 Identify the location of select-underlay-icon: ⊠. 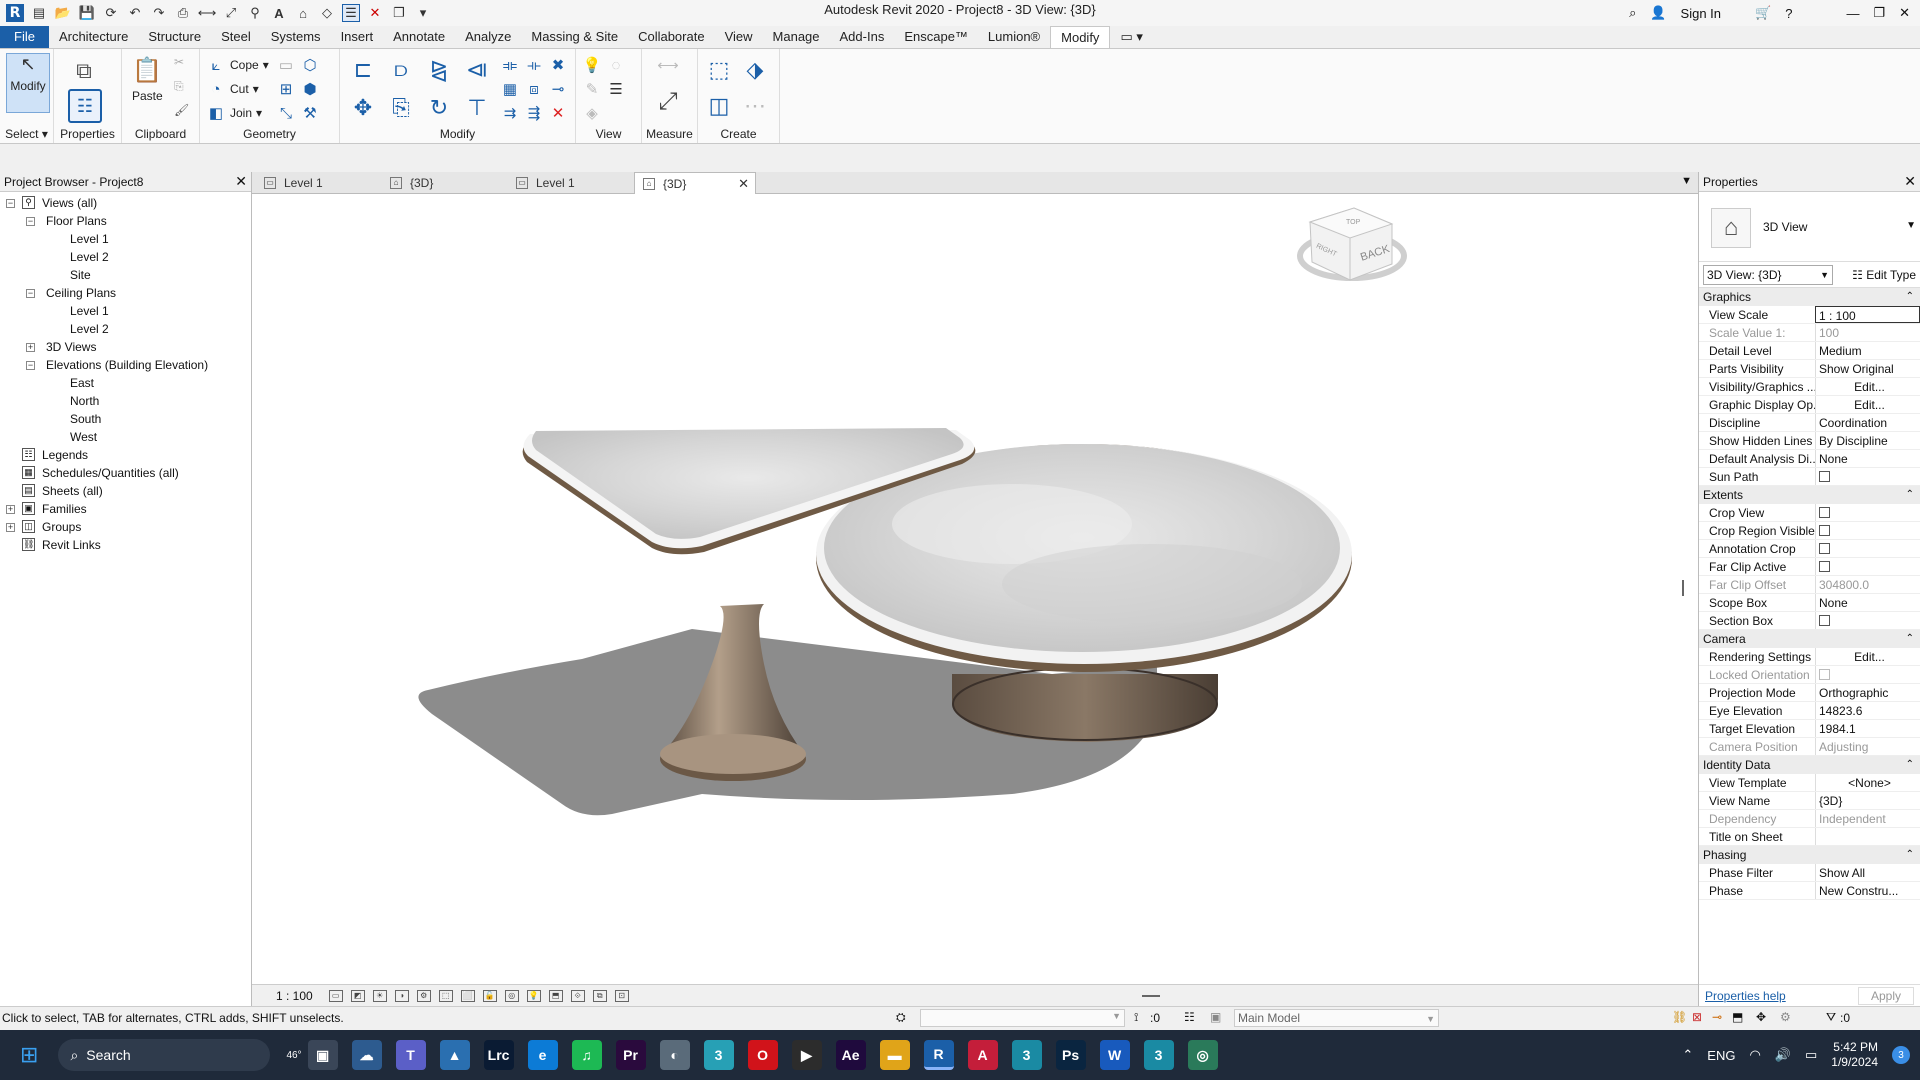
(1697, 1017).